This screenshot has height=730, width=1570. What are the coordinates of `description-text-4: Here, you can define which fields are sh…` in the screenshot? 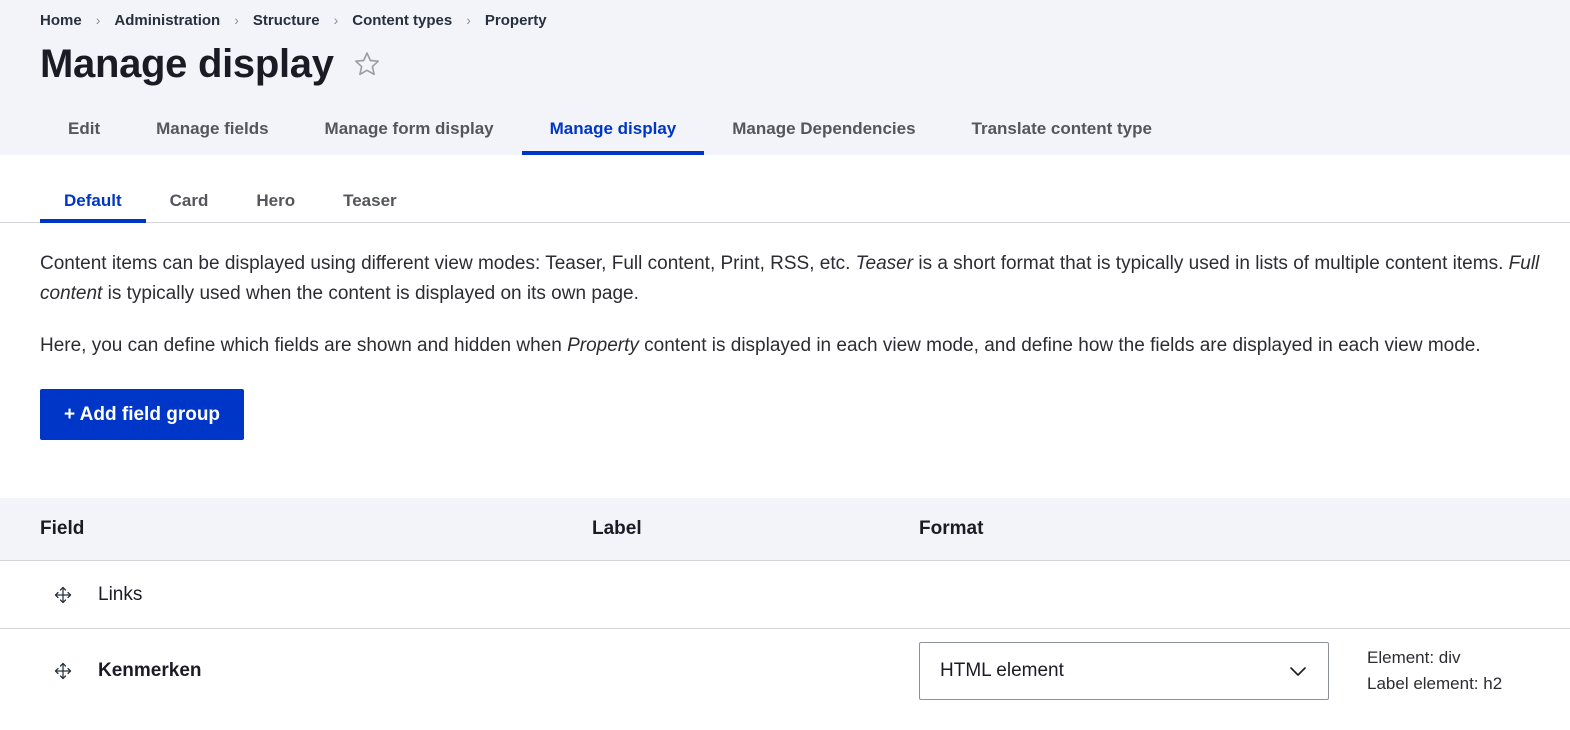 It's located at (304, 345).